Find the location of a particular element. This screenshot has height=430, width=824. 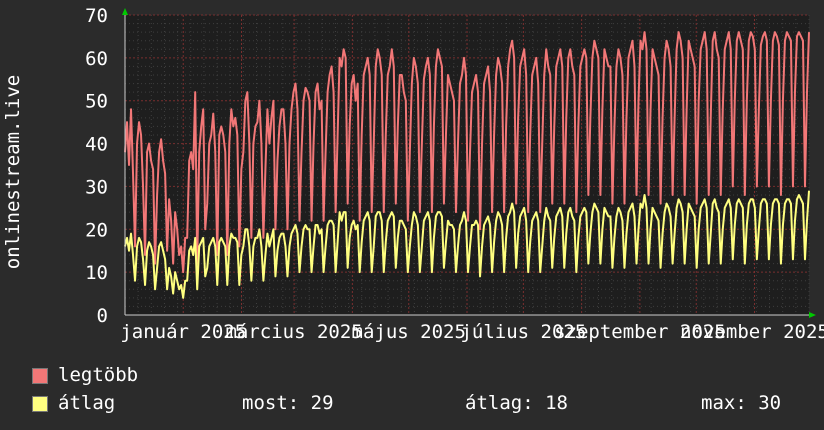

x-axis-arrow is located at coordinates (812, 315).